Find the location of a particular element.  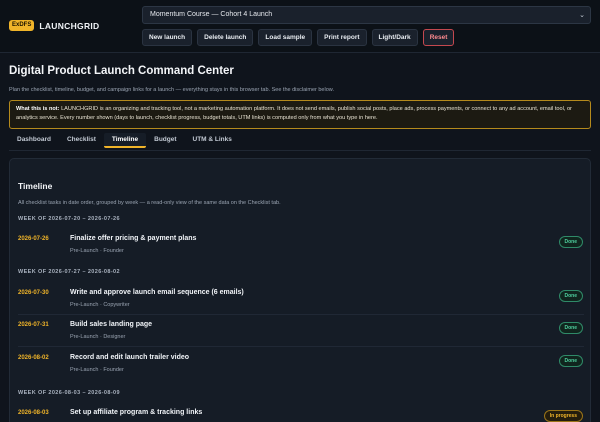

load-sample-button: Load sample is located at coordinates (285, 37).